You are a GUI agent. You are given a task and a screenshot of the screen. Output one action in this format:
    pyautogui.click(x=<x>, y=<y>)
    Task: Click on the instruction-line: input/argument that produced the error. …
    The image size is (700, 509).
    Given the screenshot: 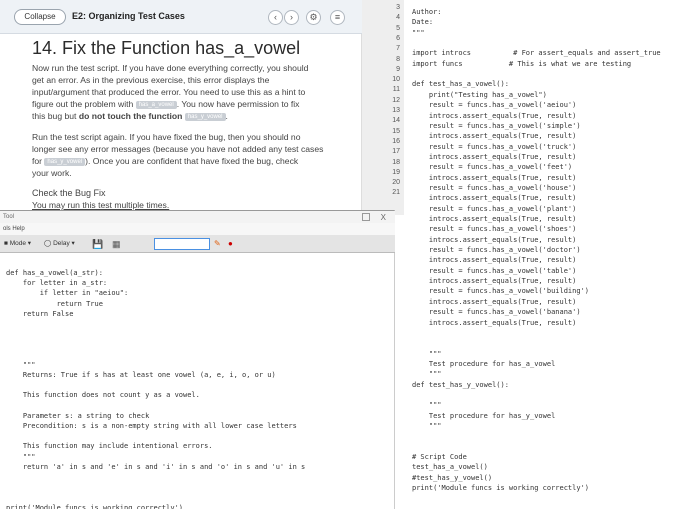 What is the action you would take?
    pyautogui.click(x=169, y=92)
    